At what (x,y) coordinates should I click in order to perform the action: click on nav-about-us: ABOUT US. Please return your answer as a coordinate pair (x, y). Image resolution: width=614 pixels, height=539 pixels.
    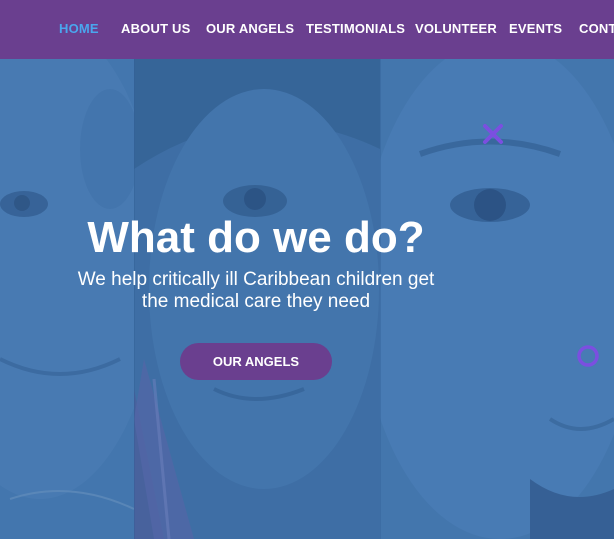
    Looking at the image, I should click on (156, 28).